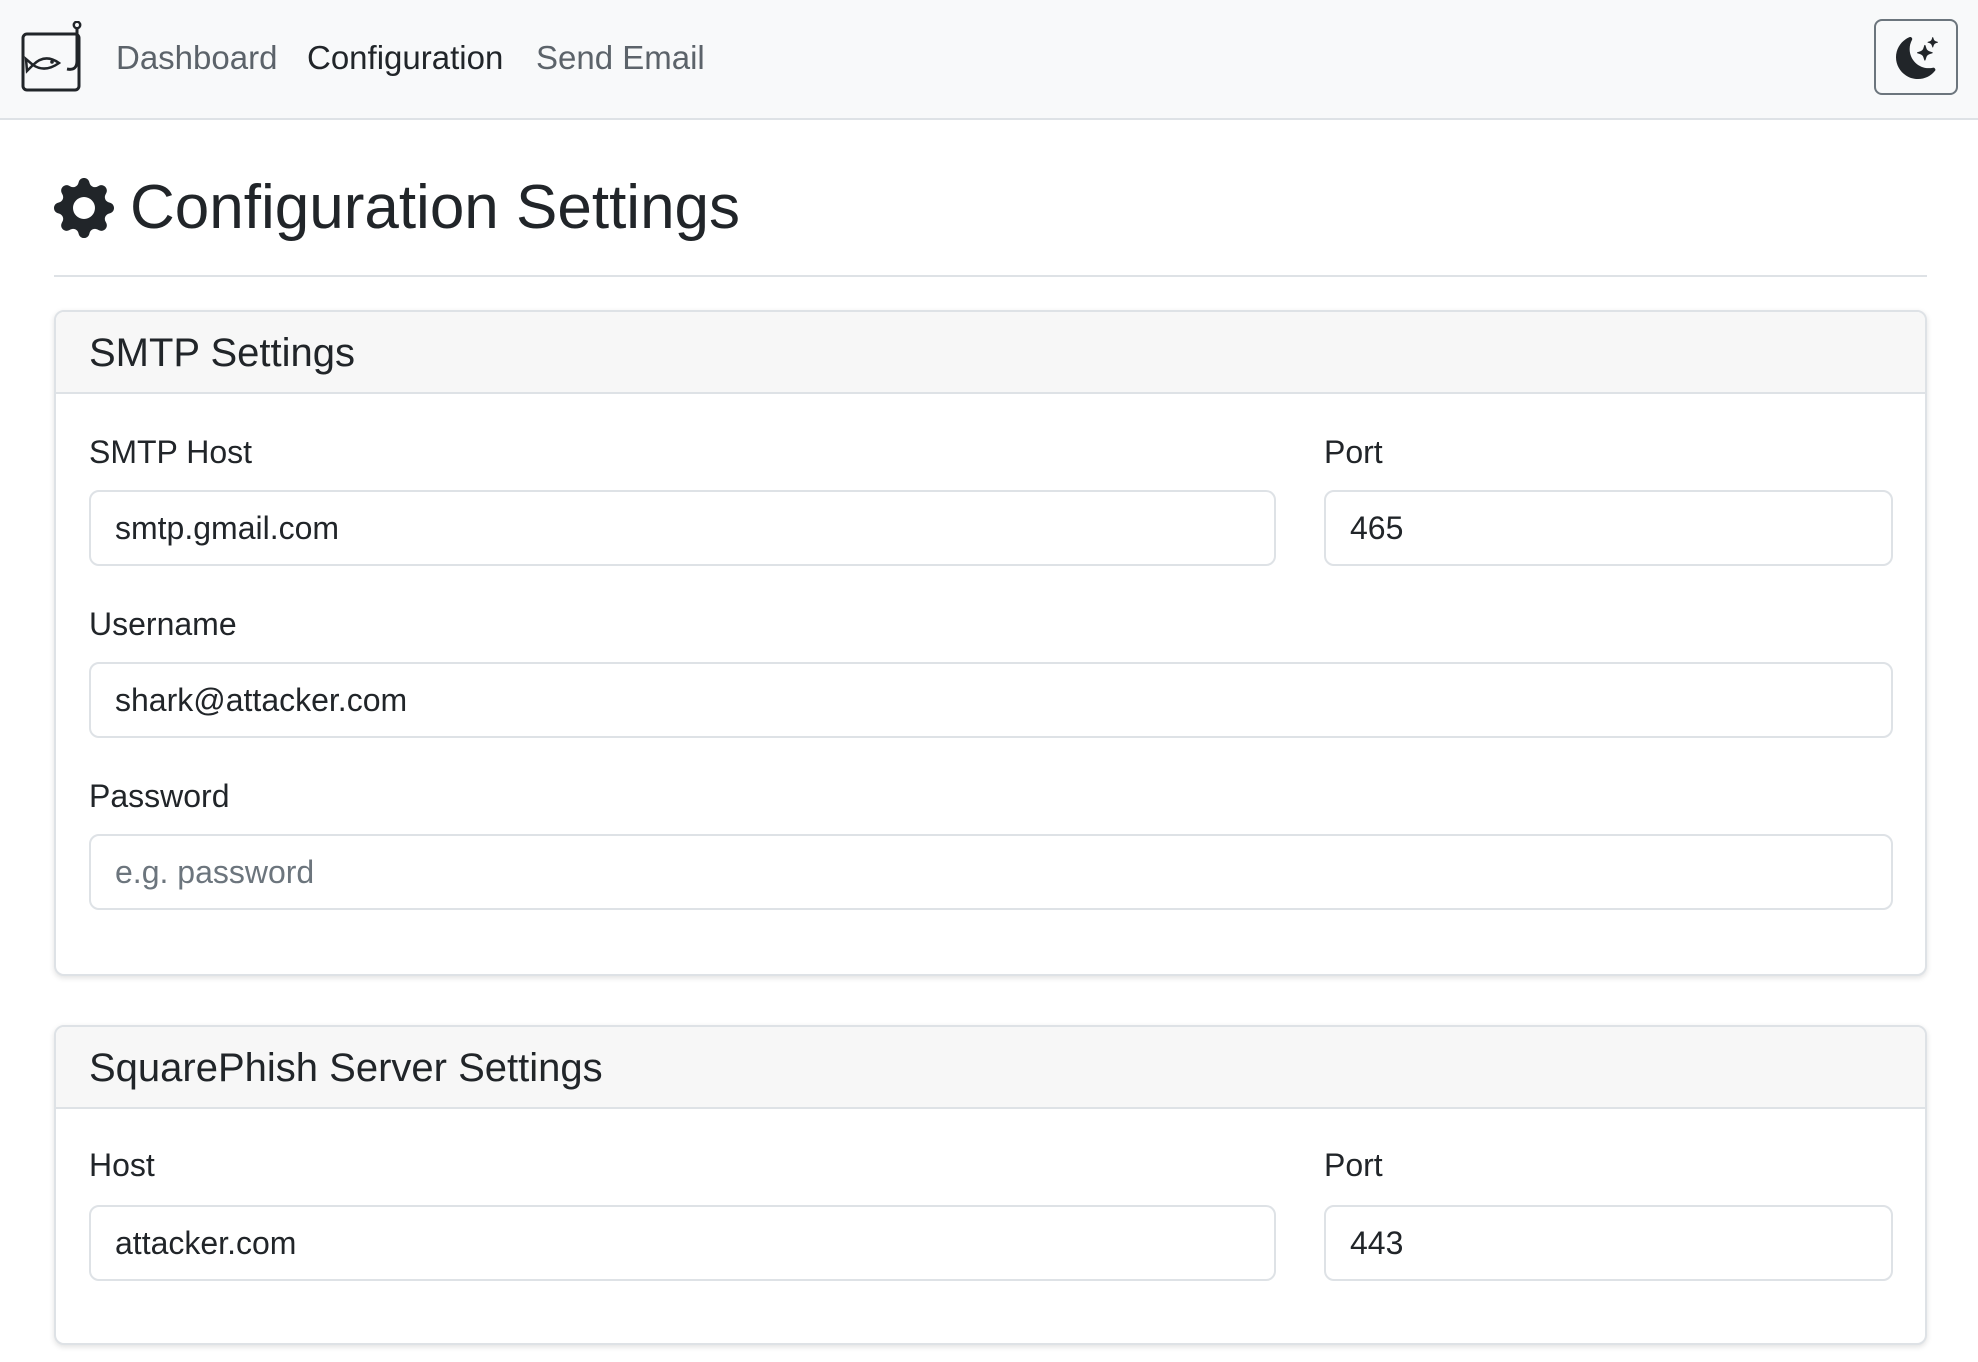  Describe the element at coordinates (990, 353) in the screenshot. I see `card-header: SMTP Settings` at that location.